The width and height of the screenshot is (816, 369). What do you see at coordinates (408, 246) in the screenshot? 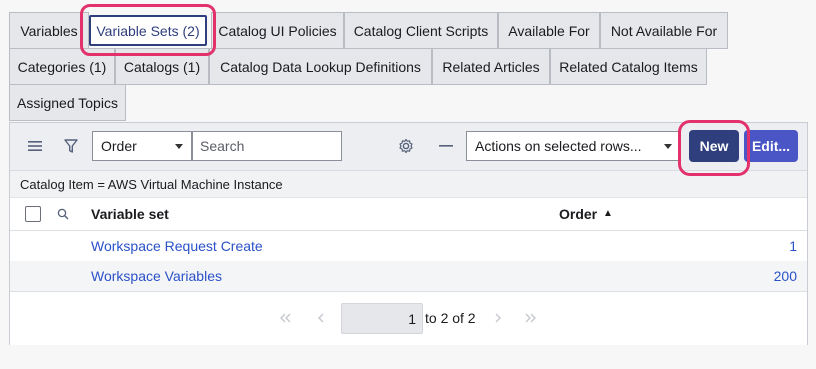
I see `table-row: Workspace Request Create 1` at bounding box center [408, 246].